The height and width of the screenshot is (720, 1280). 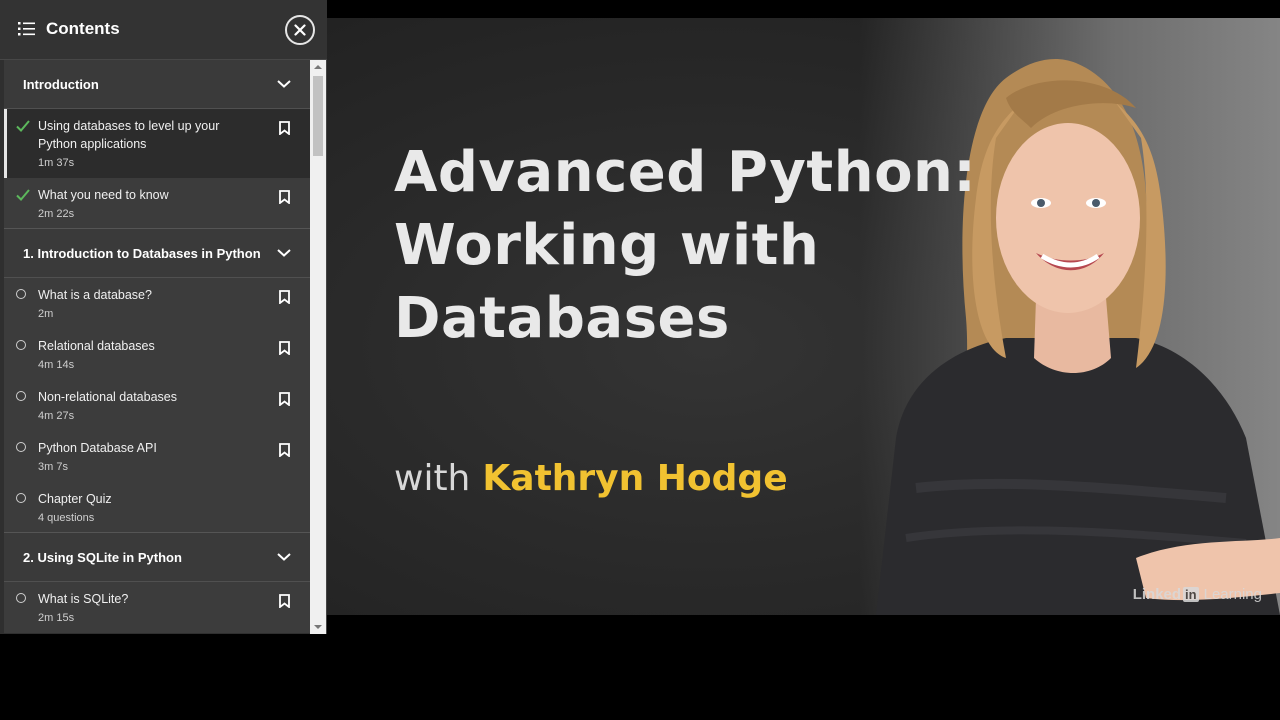 What do you see at coordinates (157, 203) in the screenshot?
I see `lesson-item: What you need to know 2m 22s` at bounding box center [157, 203].